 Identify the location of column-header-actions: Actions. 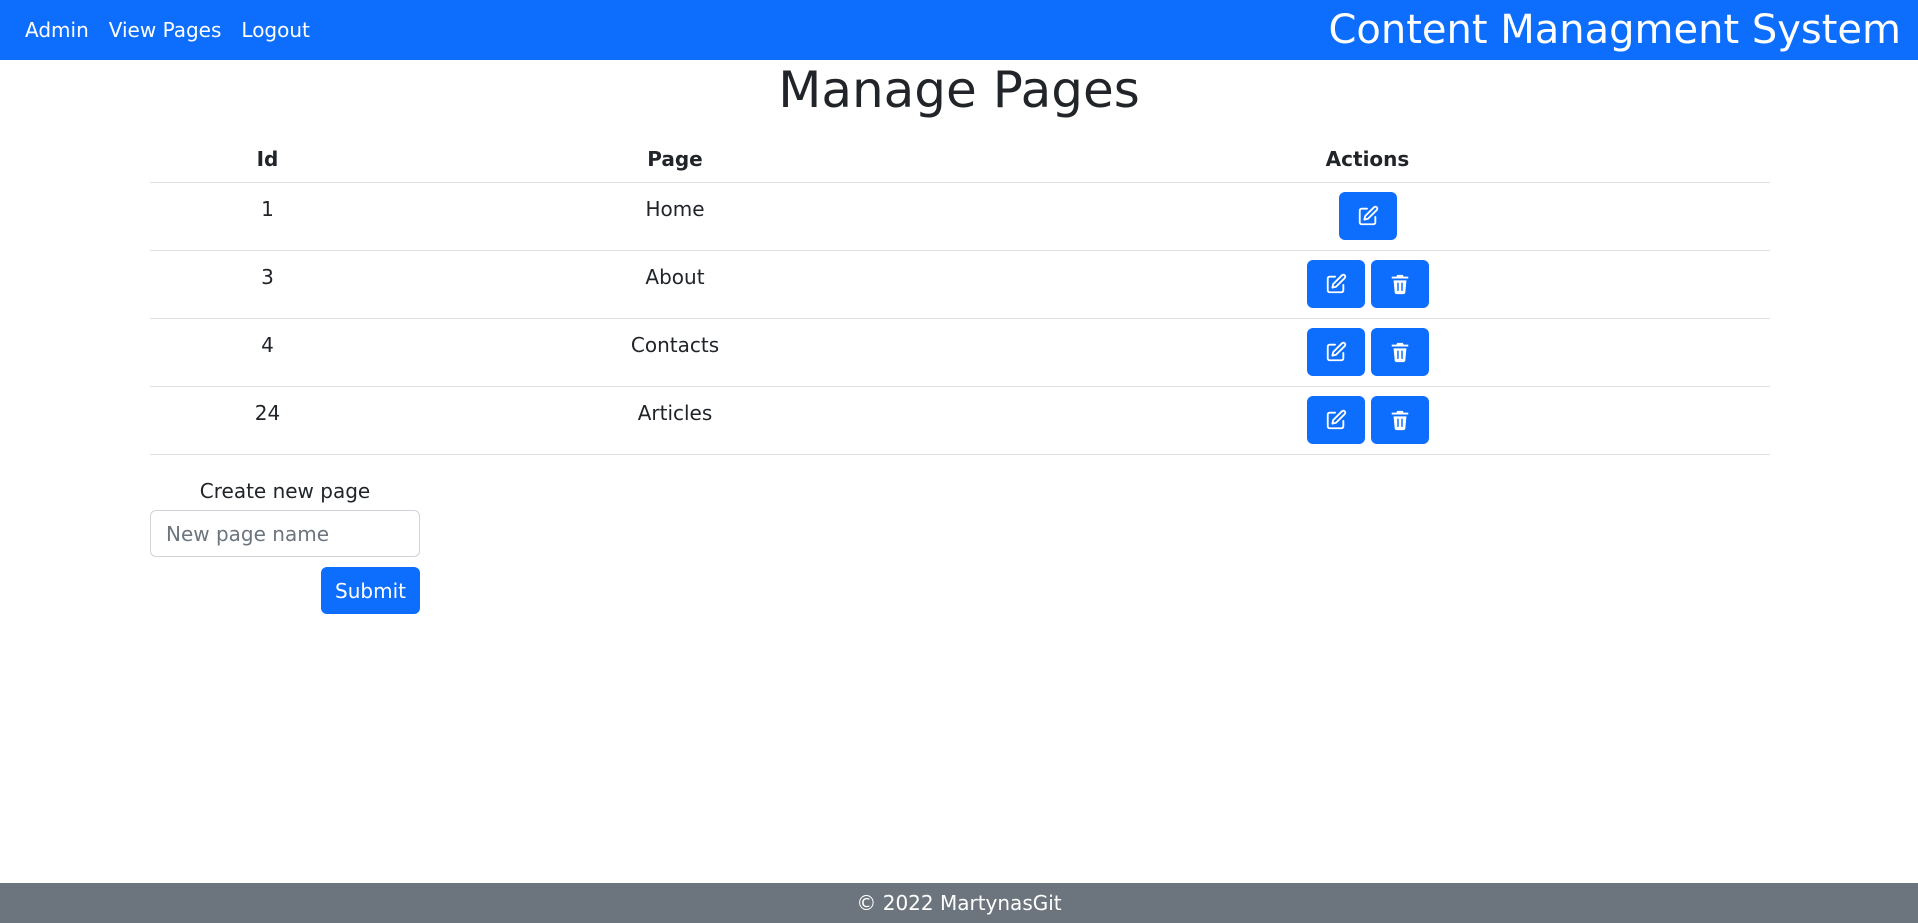
(1367, 159).